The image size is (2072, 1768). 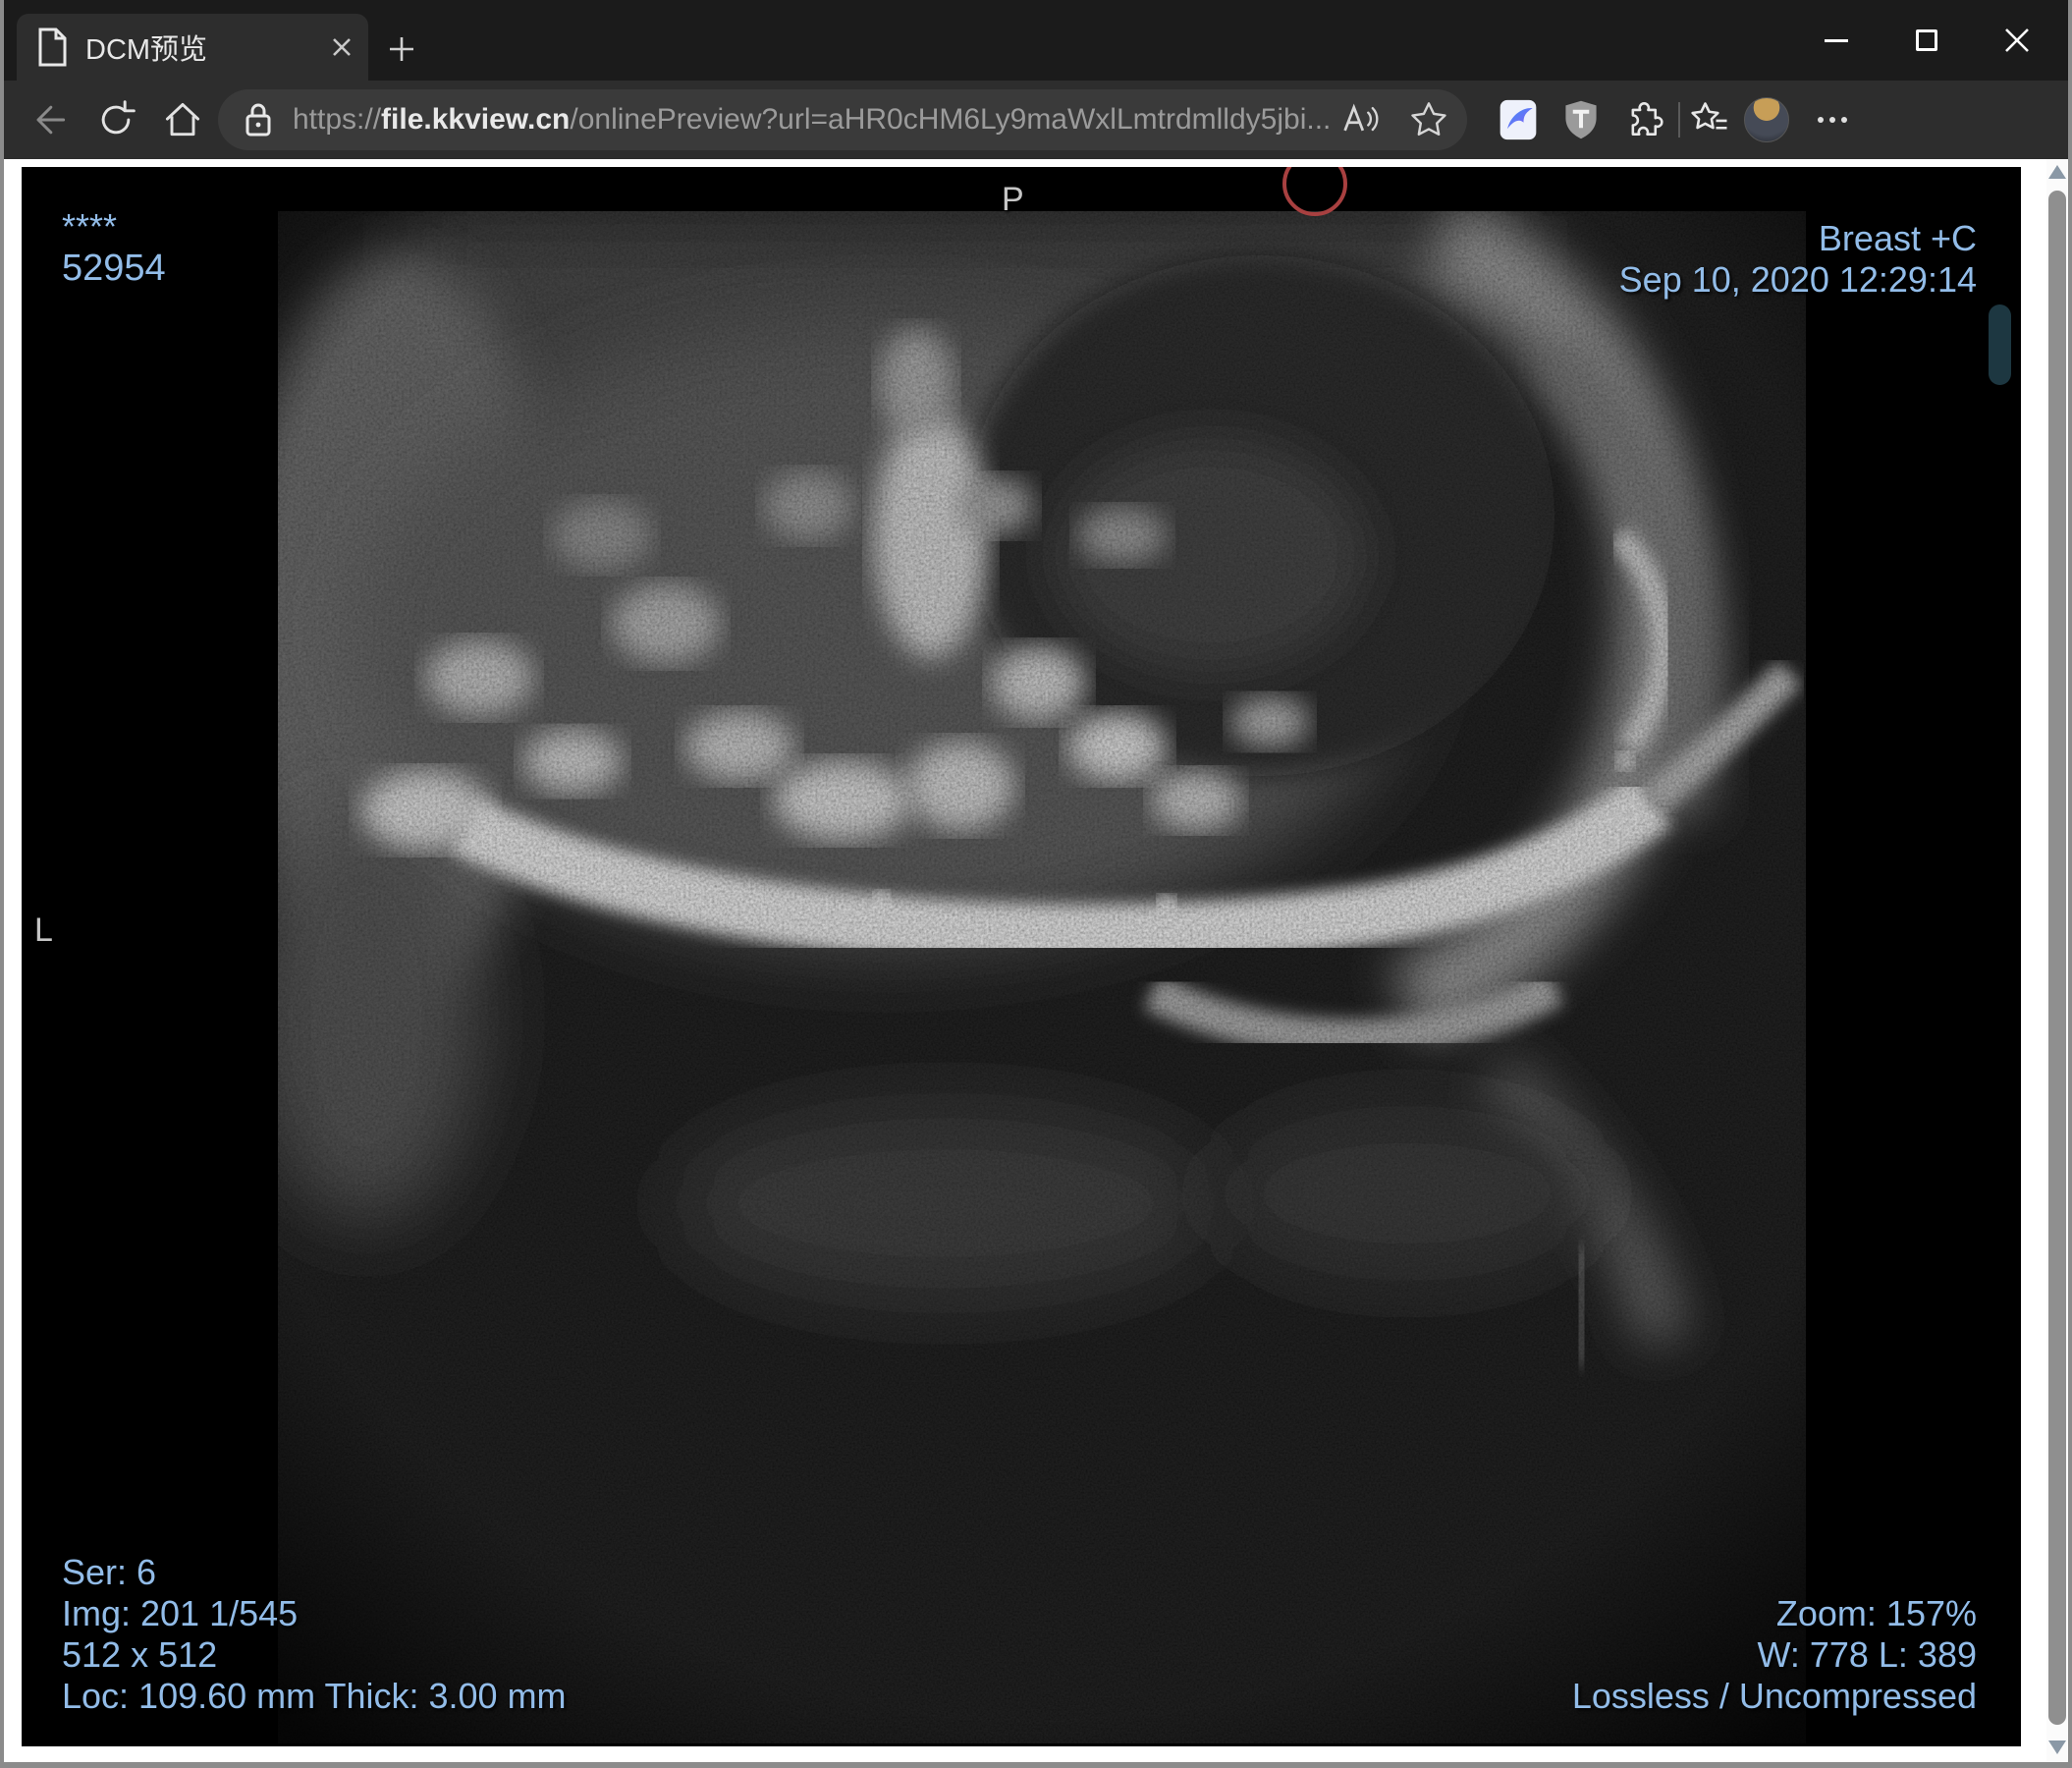 I want to click on collections-button, so click(x=1711, y=119).